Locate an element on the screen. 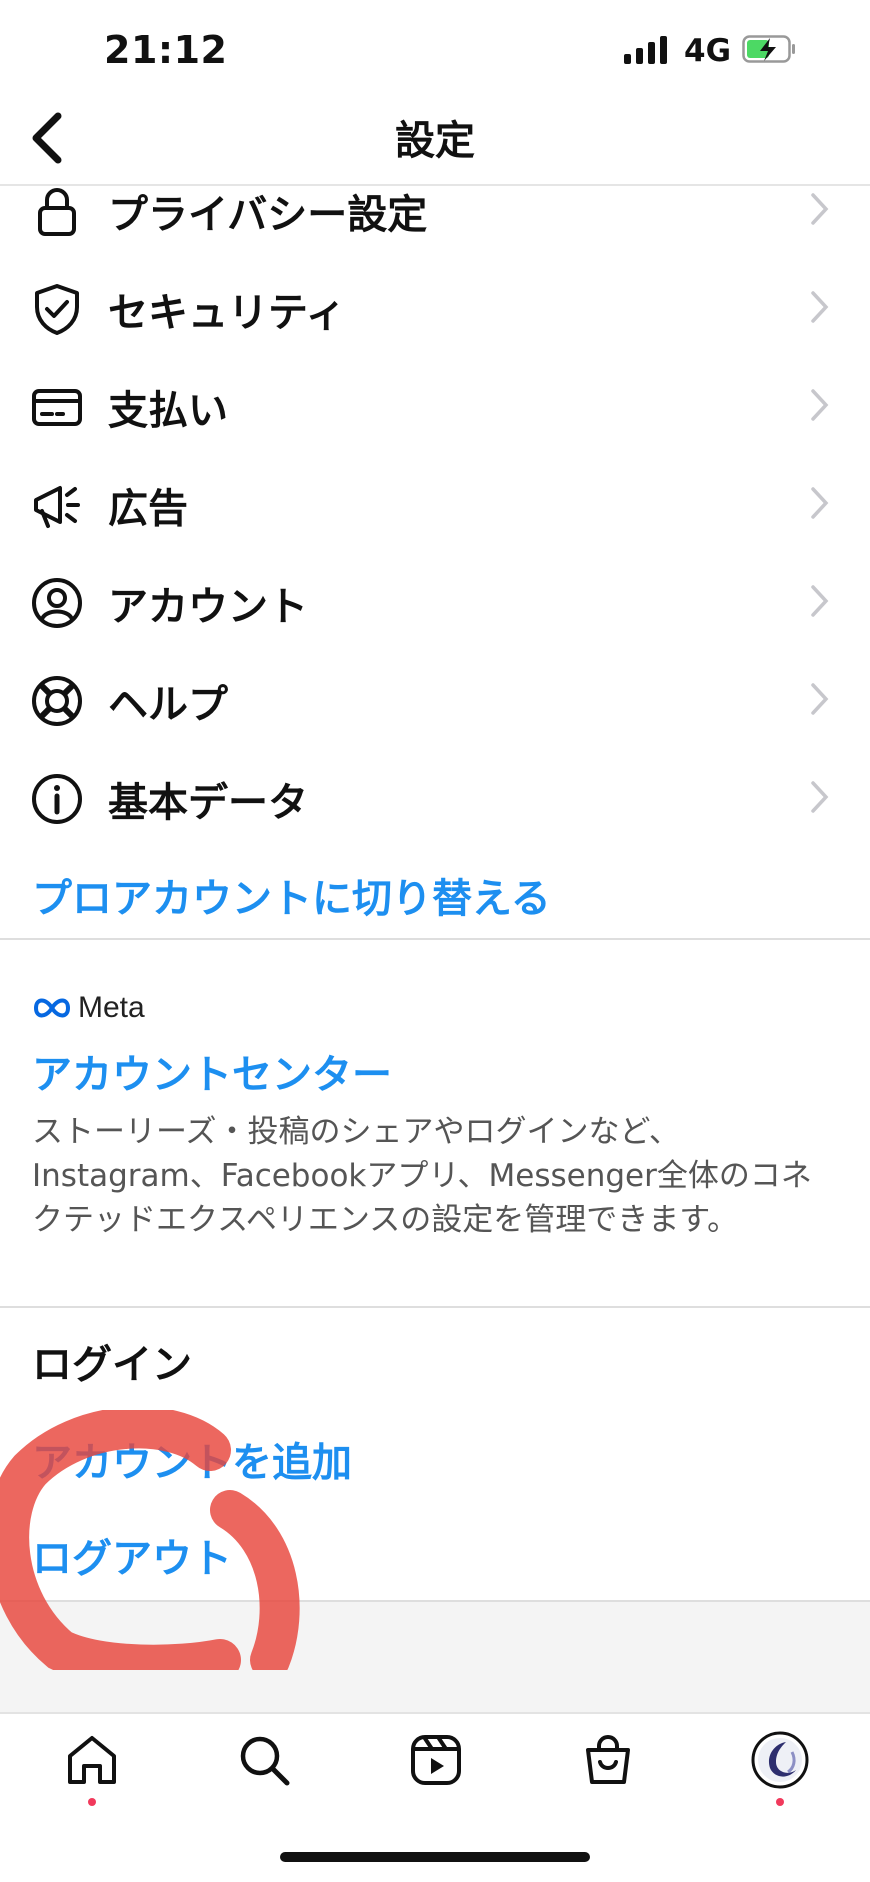 This screenshot has width=870, height=1882. meta-logo-text: Meta is located at coordinates (111, 1007).